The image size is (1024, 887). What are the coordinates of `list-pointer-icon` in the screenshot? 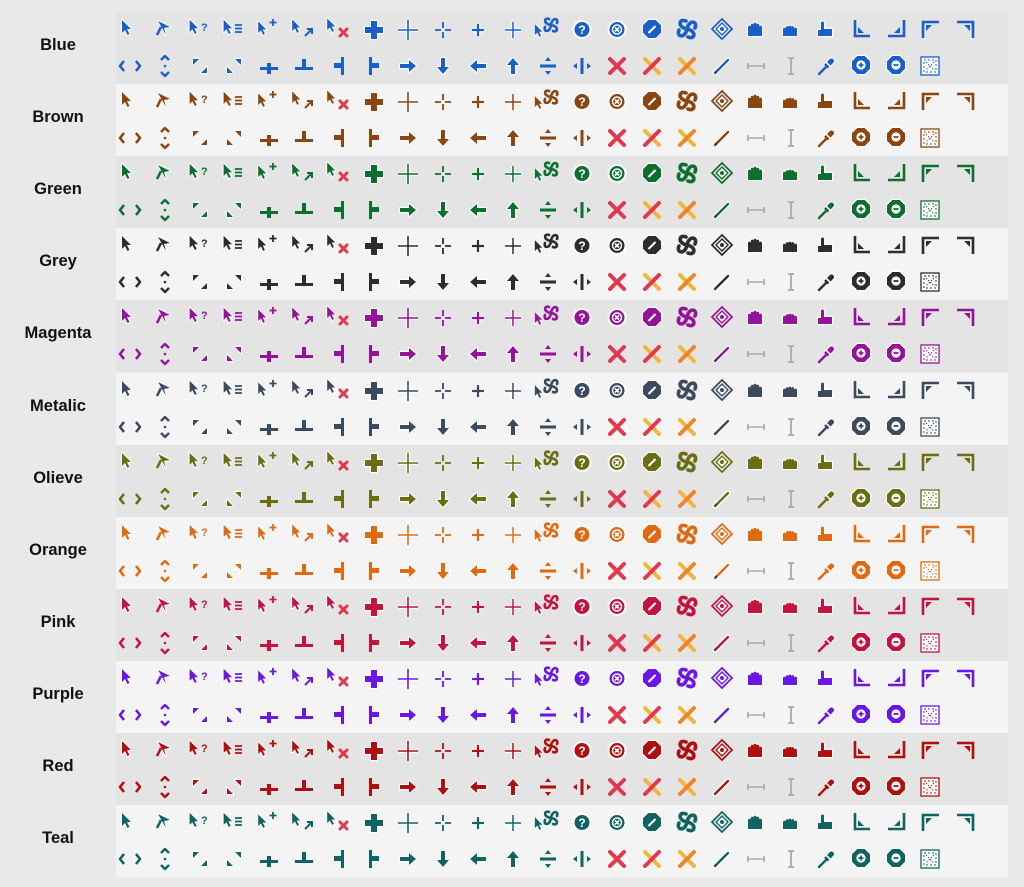 It's located at (234, 246).